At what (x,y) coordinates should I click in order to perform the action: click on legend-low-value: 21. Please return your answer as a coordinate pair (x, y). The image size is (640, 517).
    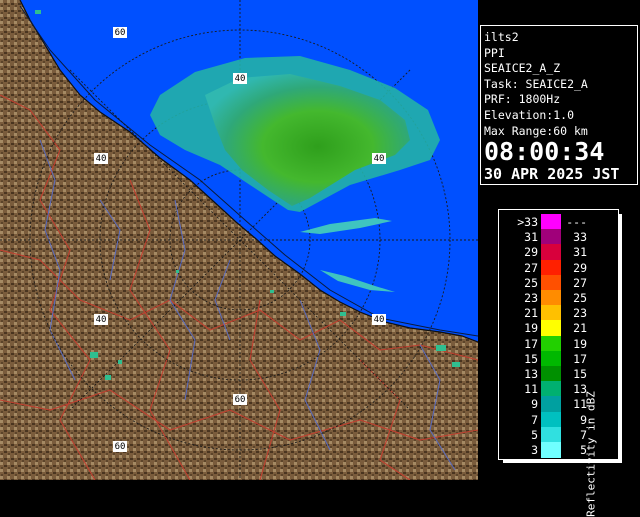
    Looking at the image, I should click on (531, 313).